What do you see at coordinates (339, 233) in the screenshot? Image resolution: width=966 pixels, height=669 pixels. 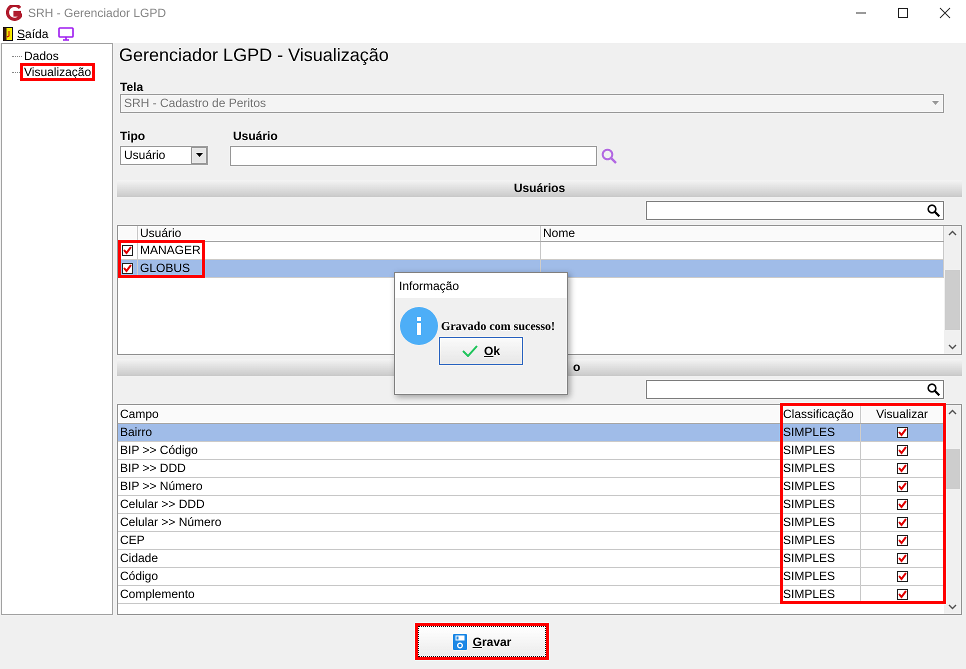 I see `column-header: Usuário` at bounding box center [339, 233].